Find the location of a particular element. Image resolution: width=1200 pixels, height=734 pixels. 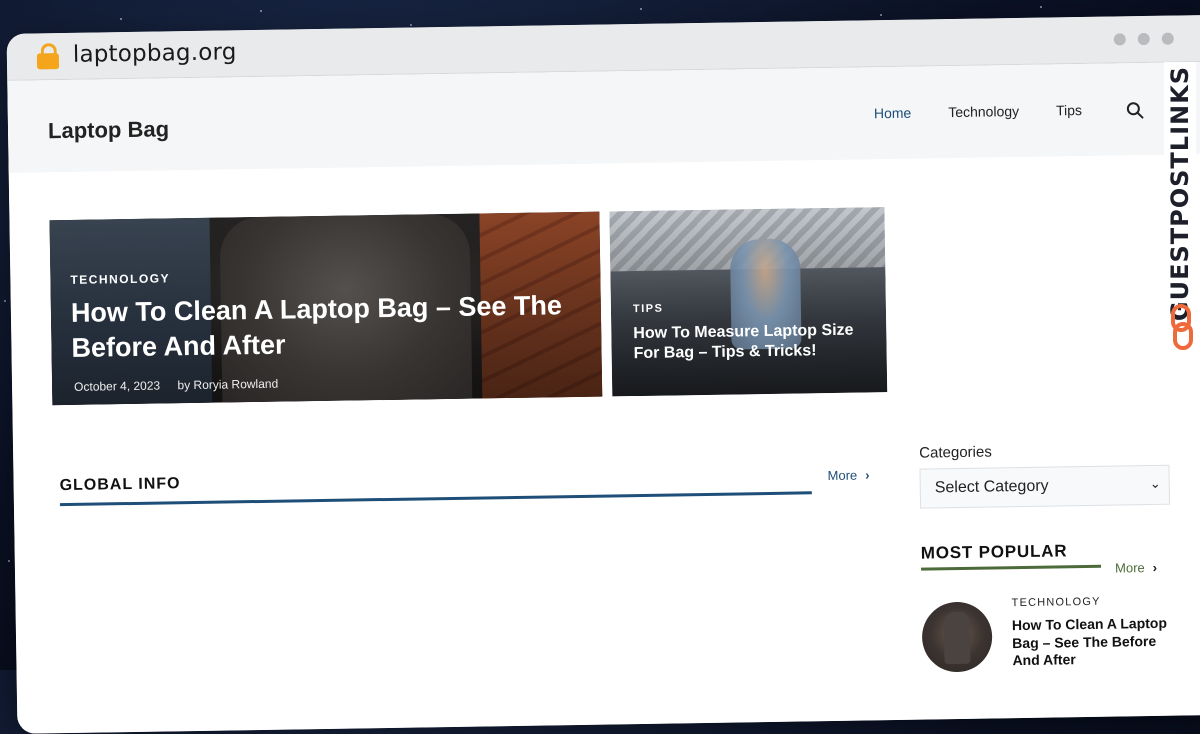

address-bar-url: laptopbag.org is located at coordinates (155, 53).